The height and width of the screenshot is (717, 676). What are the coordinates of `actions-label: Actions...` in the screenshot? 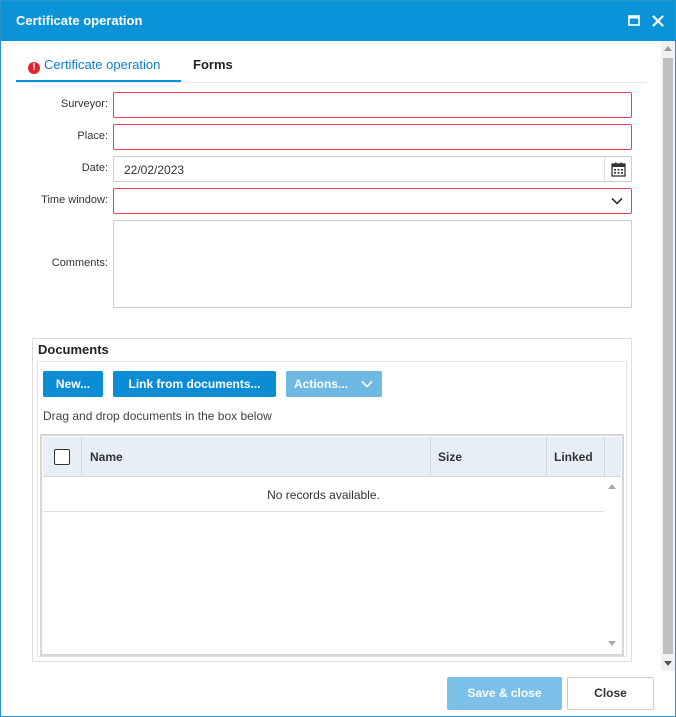 It's located at (321, 384).